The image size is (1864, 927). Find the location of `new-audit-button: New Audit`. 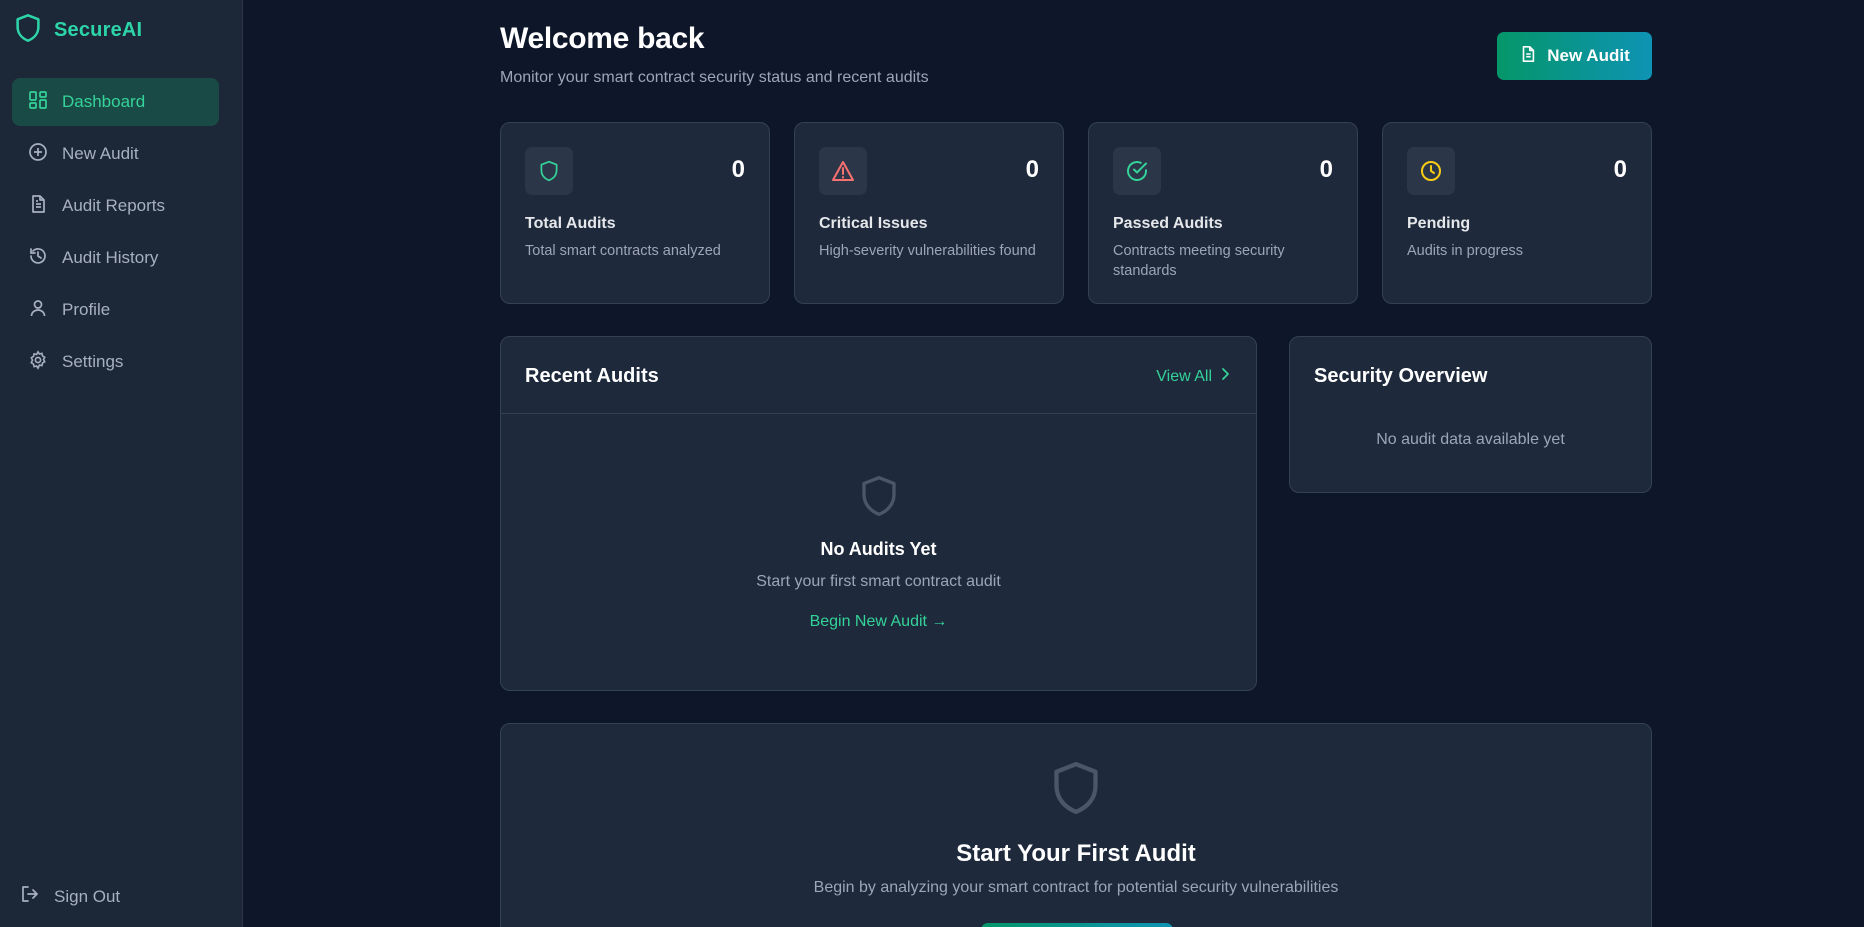

new-audit-button: New Audit is located at coordinates (1574, 56).